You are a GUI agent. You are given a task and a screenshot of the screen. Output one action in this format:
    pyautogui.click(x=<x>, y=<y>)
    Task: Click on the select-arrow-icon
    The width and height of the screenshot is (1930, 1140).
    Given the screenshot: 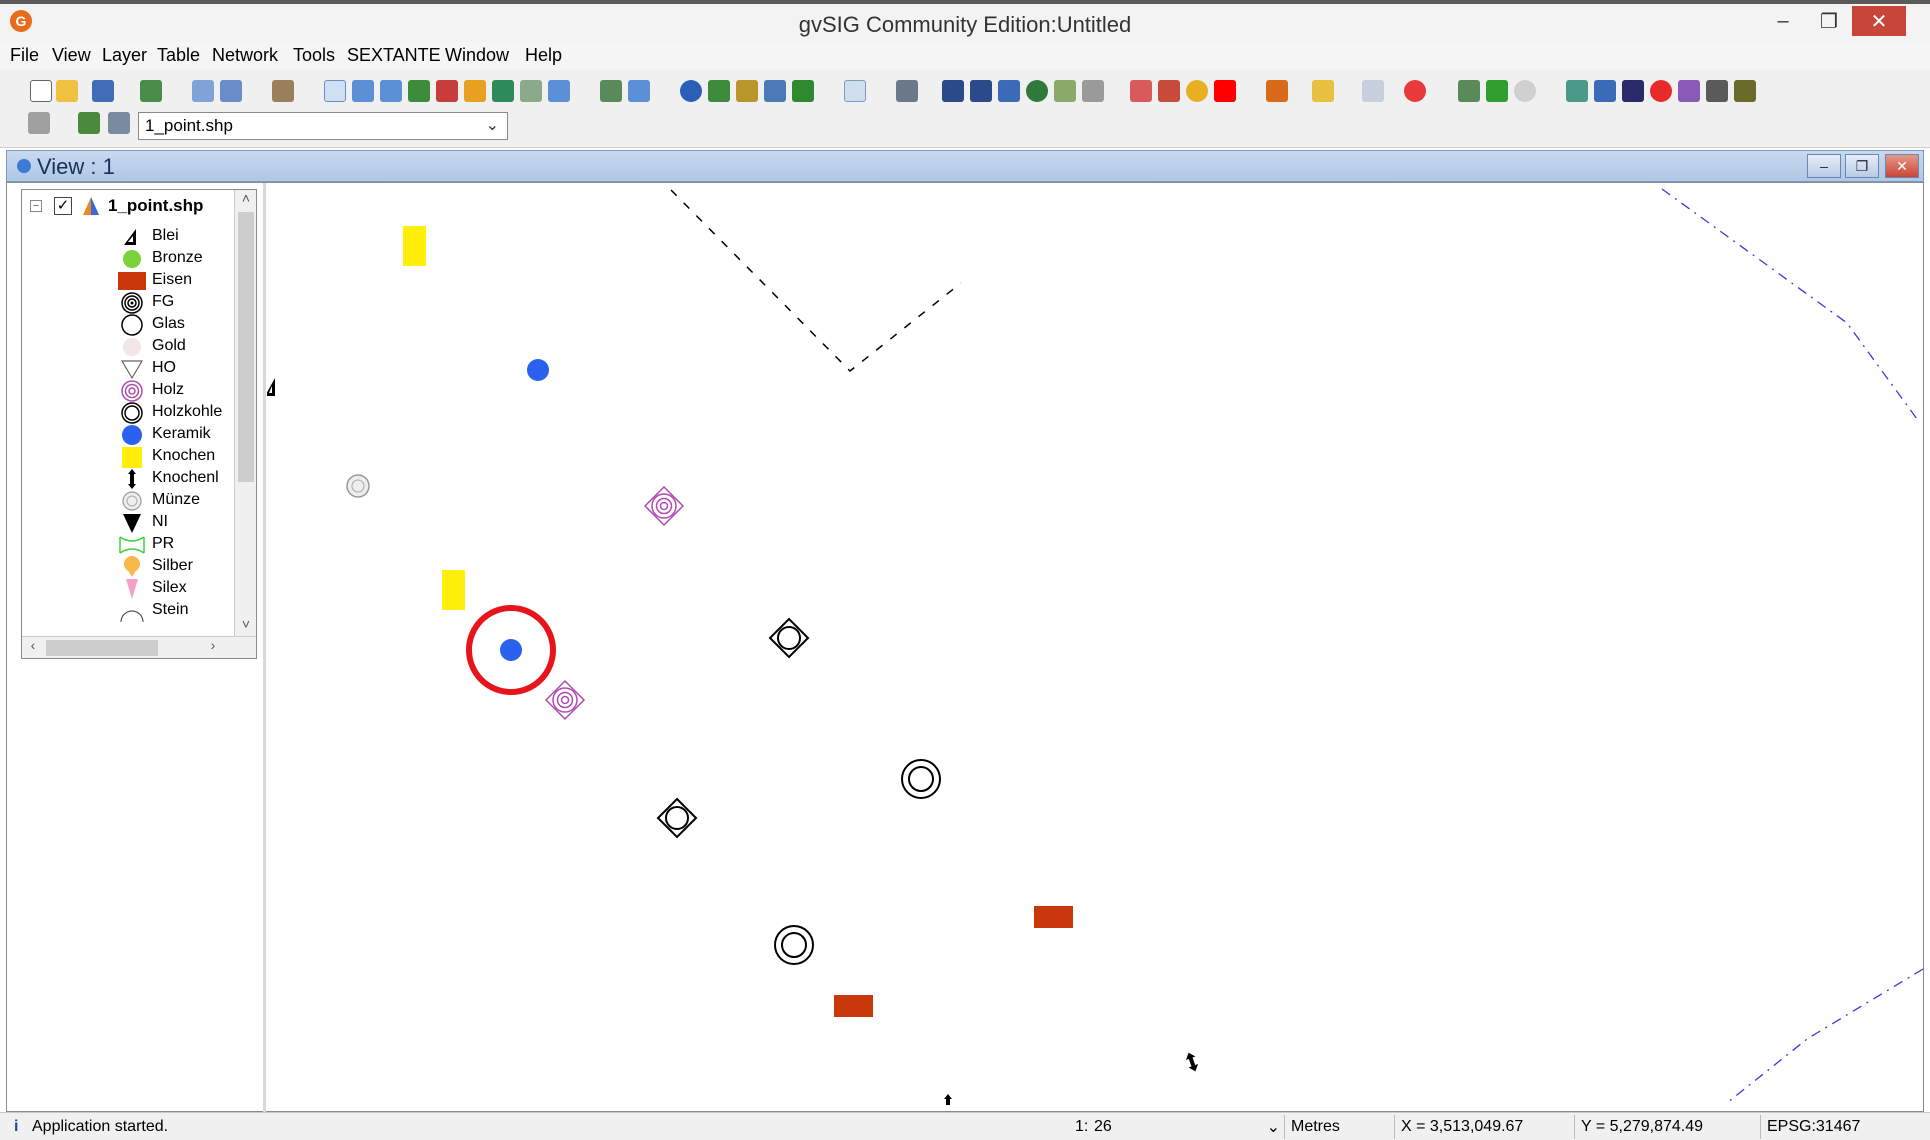 What is the action you would take?
    pyautogui.click(x=953, y=91)
    